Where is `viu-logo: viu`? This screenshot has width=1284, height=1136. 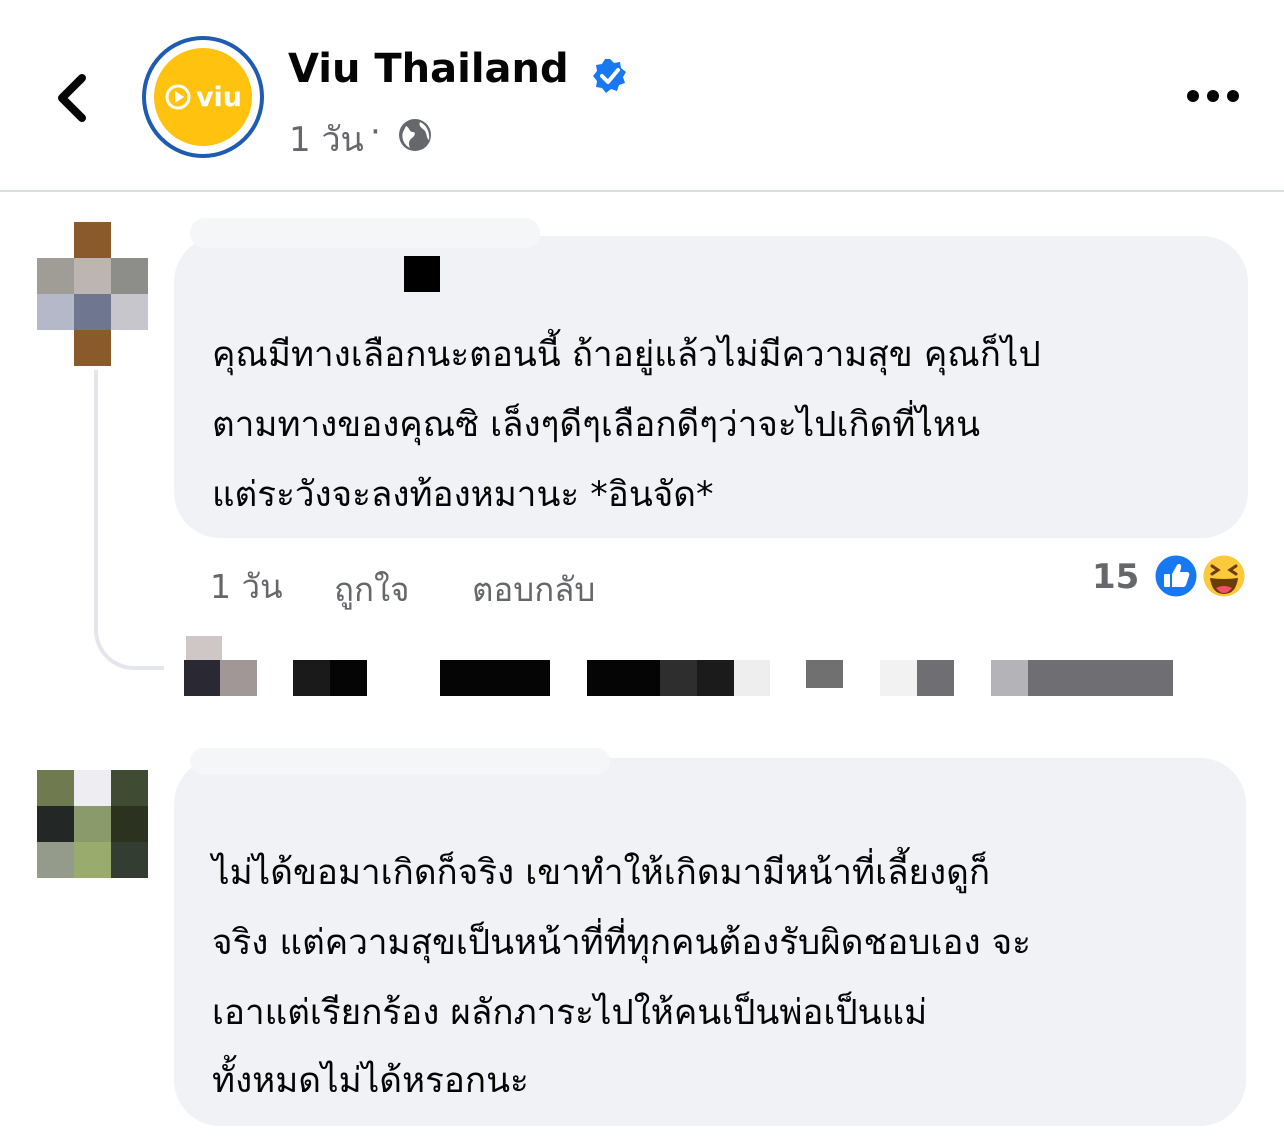
viu-logo: viu is located at coordinates (203, 97).